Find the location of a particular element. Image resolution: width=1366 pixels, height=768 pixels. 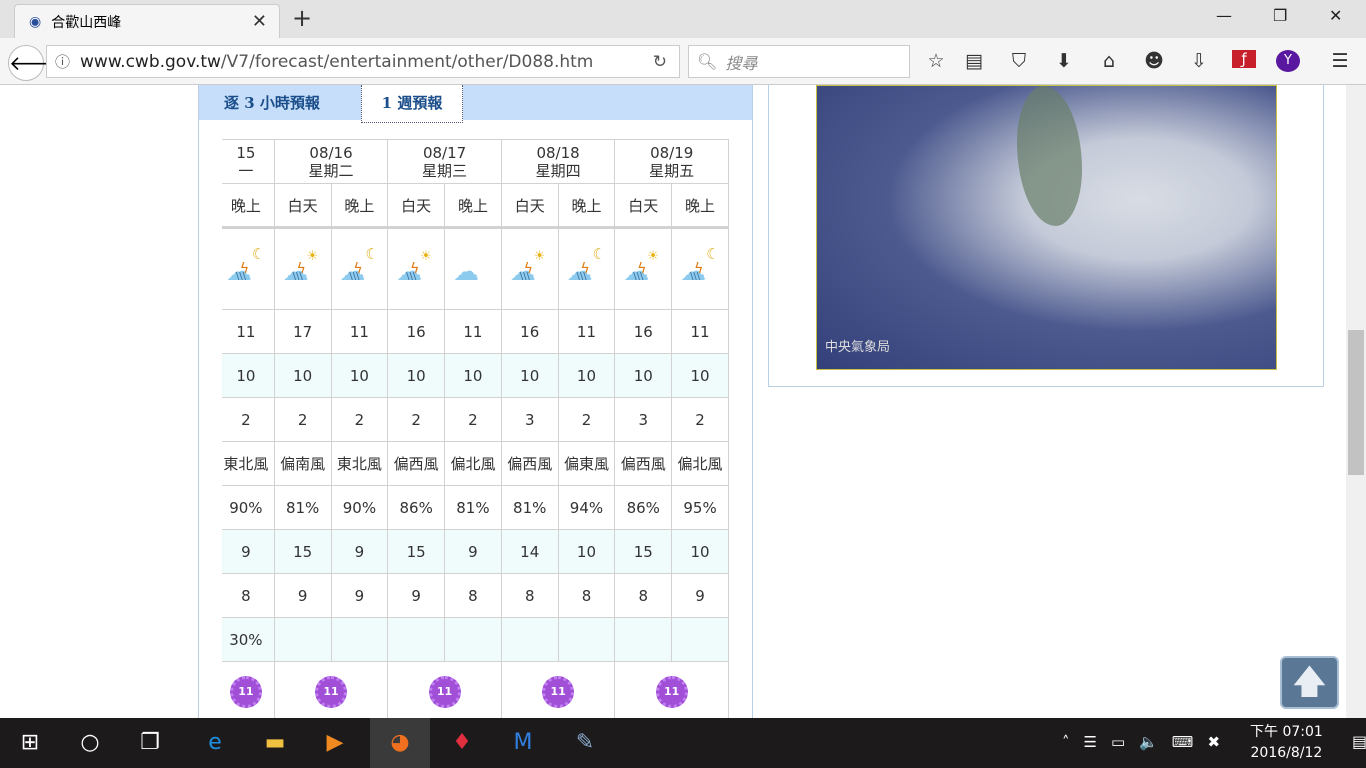

data-cell: 30% is located at coordinates (248, 639).